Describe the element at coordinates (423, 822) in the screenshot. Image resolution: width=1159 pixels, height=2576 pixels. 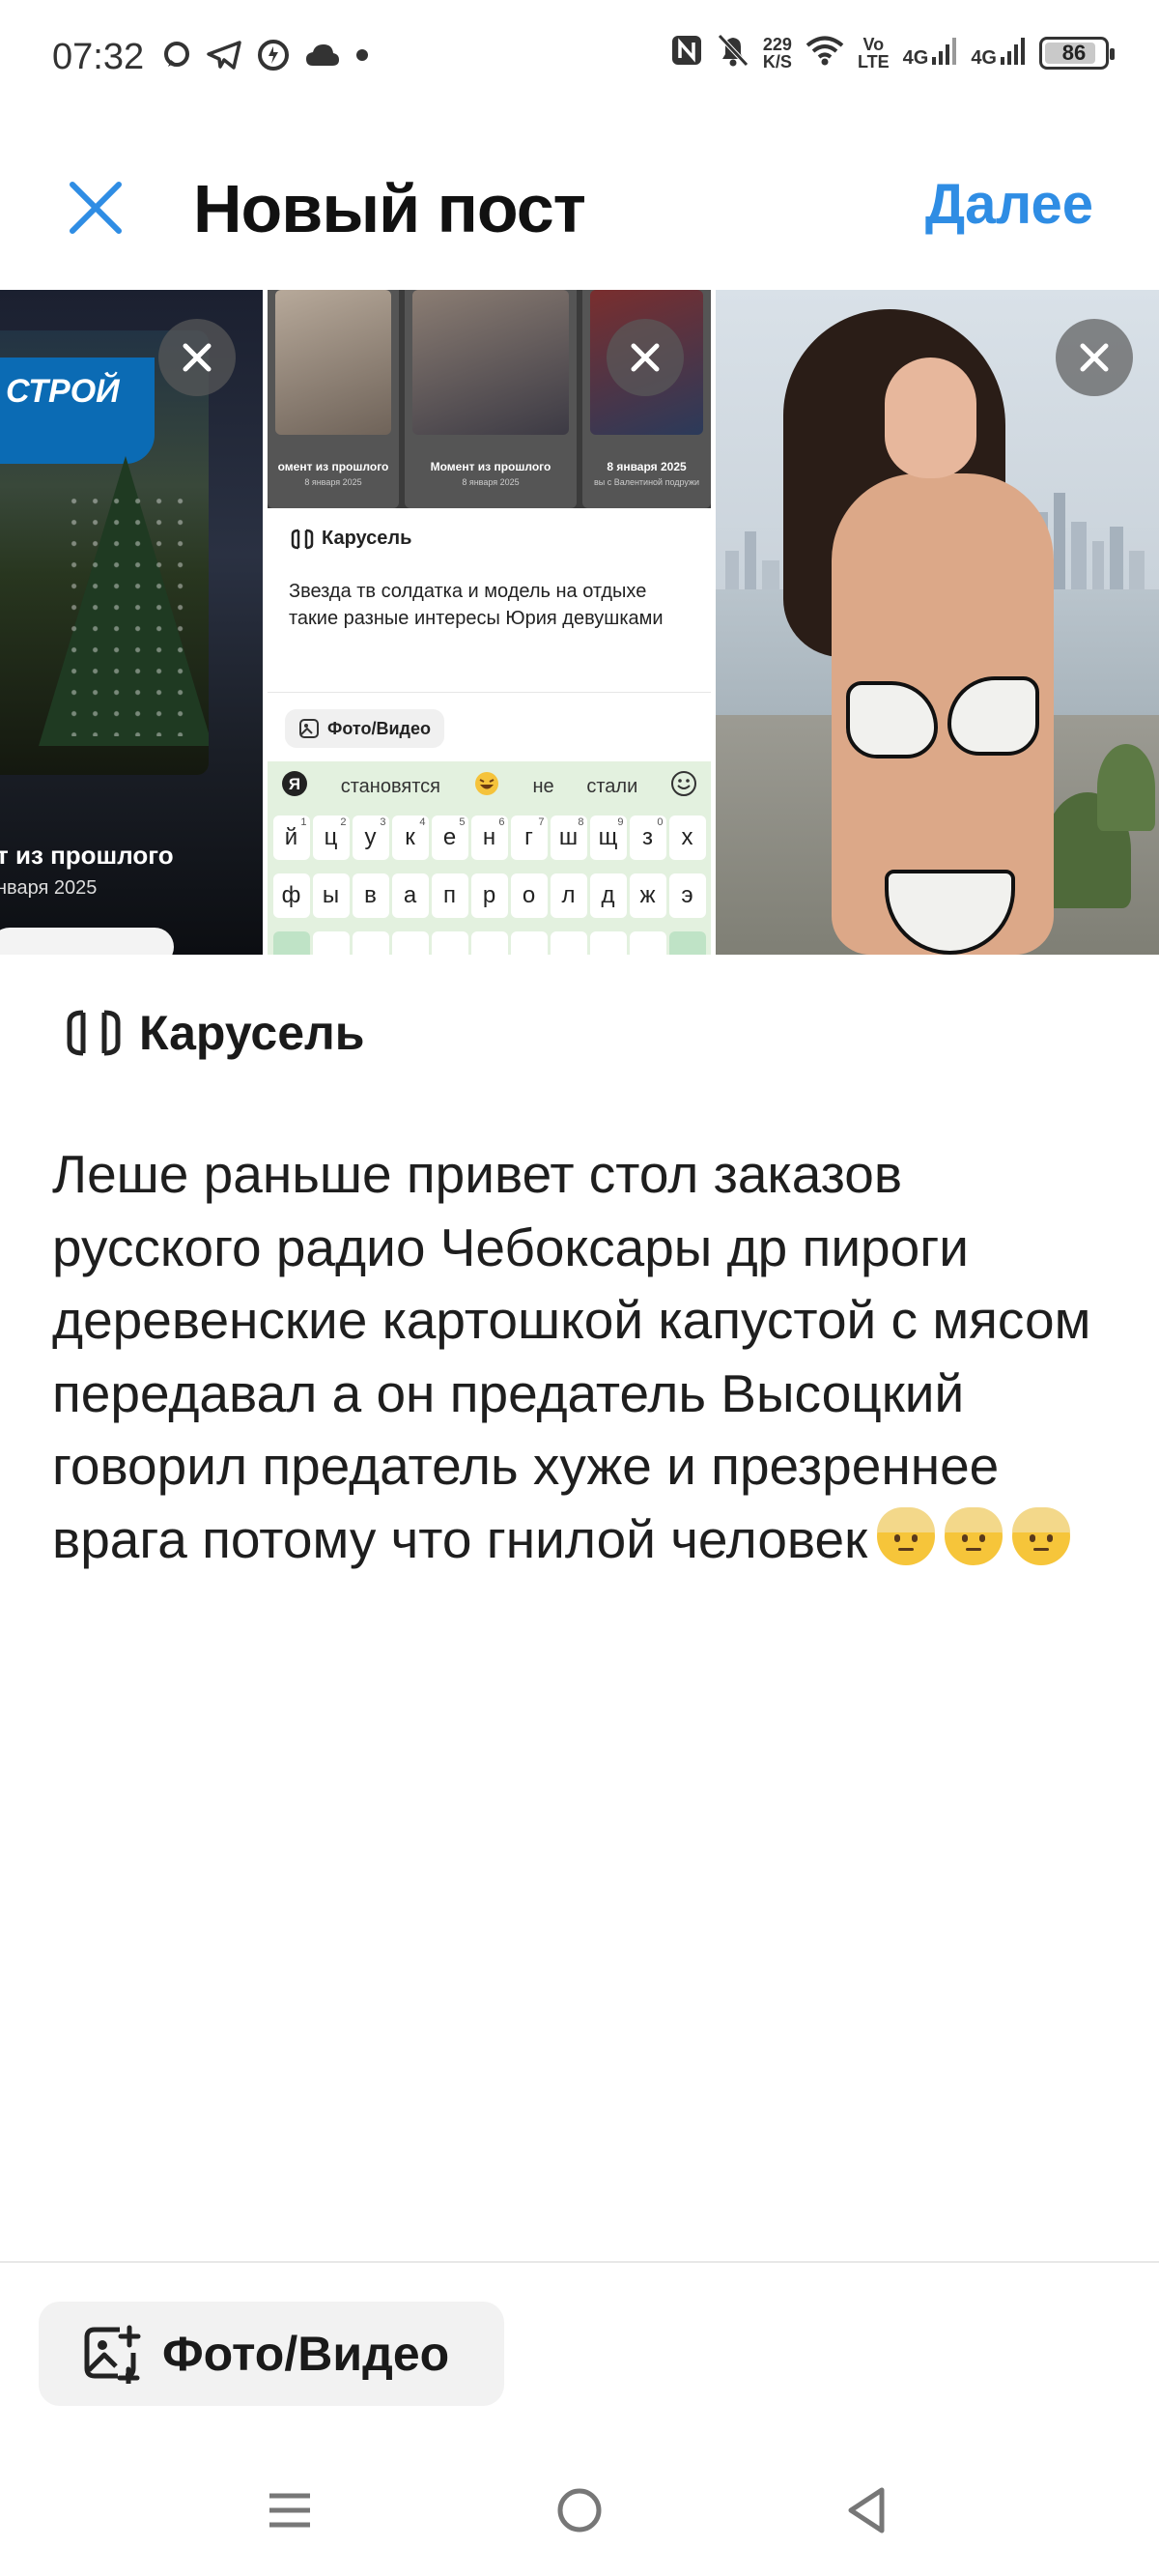
I see `keyboard-key-number: 4` at that location.